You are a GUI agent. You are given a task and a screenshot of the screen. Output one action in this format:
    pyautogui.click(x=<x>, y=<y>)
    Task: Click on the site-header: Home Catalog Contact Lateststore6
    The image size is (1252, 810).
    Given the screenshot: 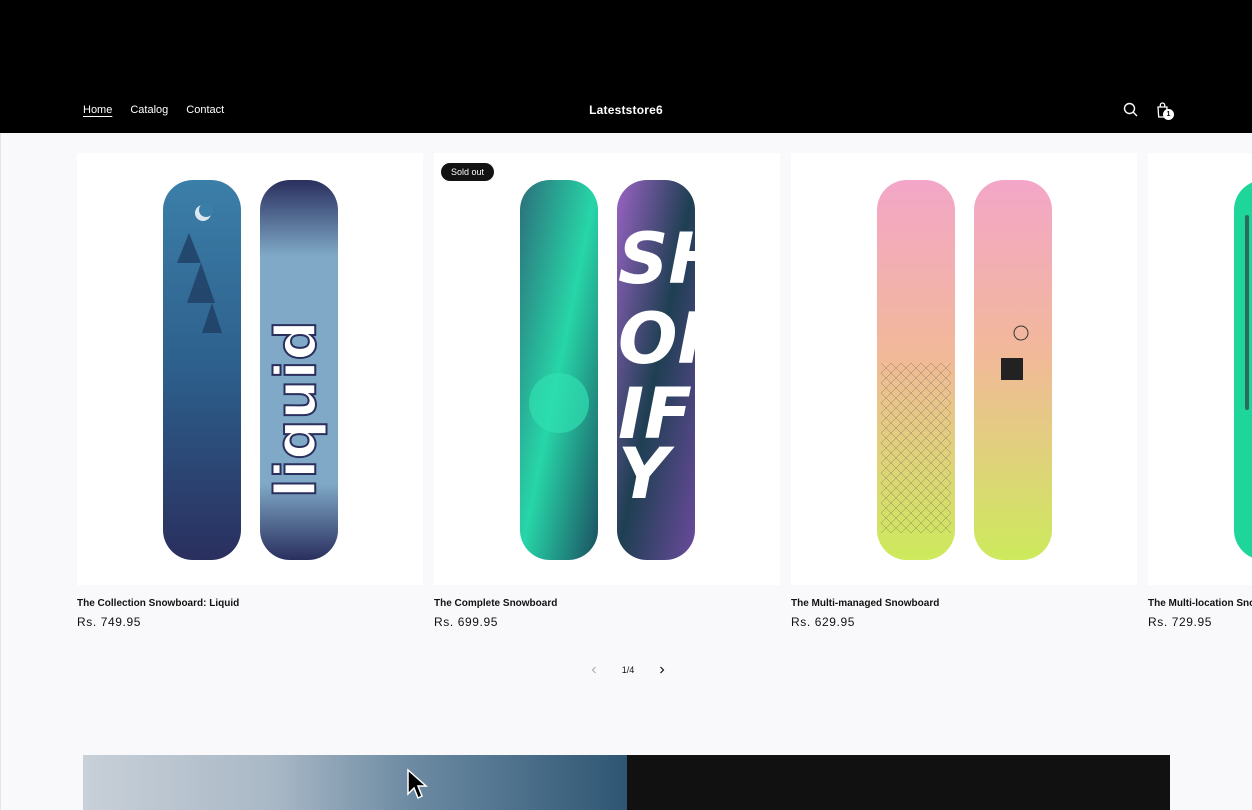 What is the action you would take?
    pyautogui.click(x=626, y=110)
    